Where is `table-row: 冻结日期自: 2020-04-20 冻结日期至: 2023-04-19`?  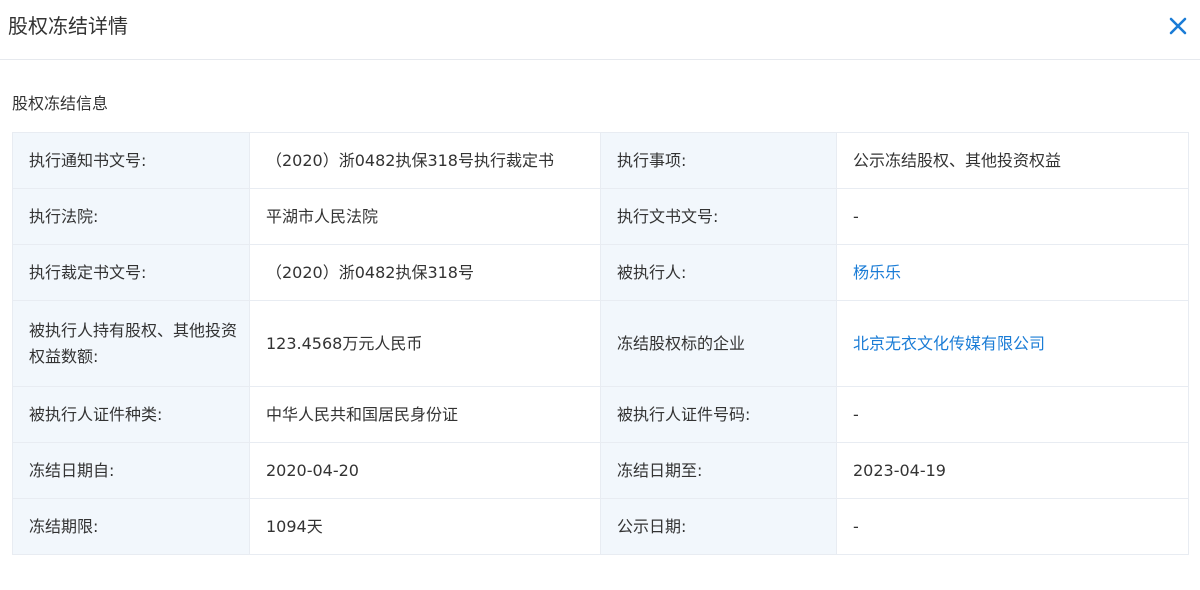
table-row: 冻结日期自: 2020-04-20 冻结日期至: 2023-04-19 is located at coordinates (600, 470).